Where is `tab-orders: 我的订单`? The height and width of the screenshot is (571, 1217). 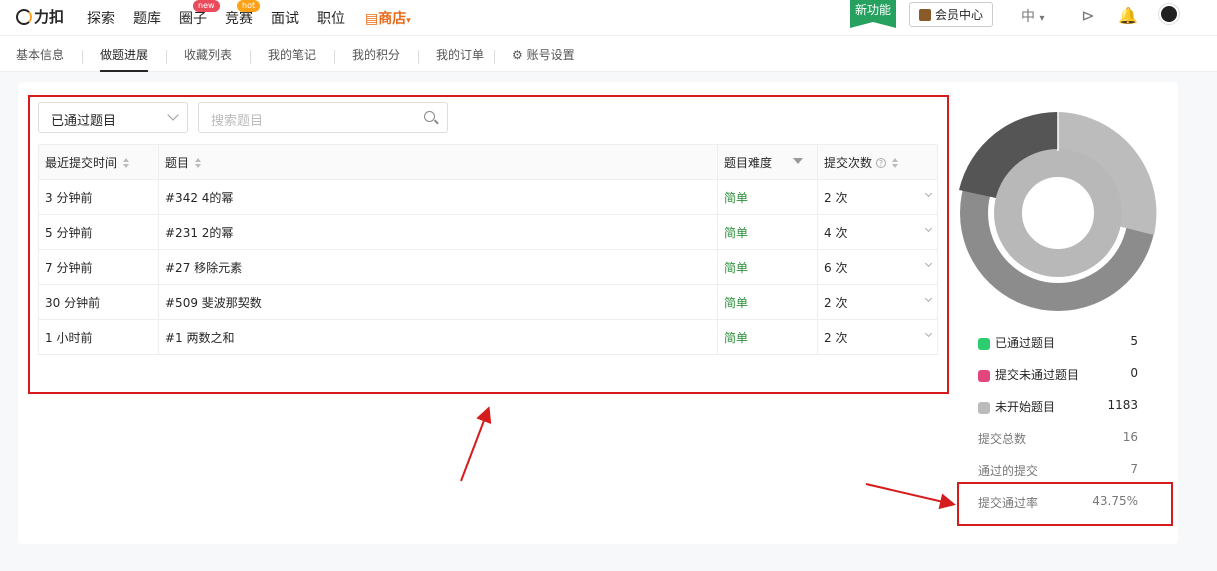
tab-orders: 我的订单 is located at coordinates (460, 54).